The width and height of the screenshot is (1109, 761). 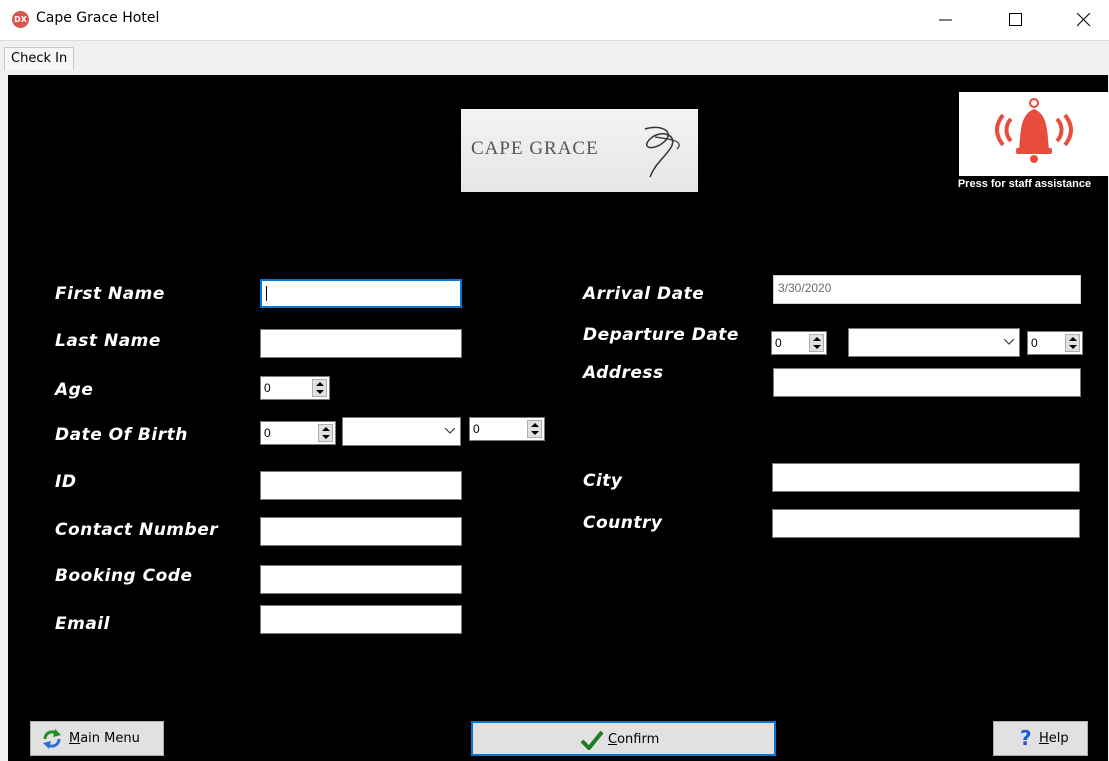 I want to click on close-window-button, so click(x=1084, y=20).